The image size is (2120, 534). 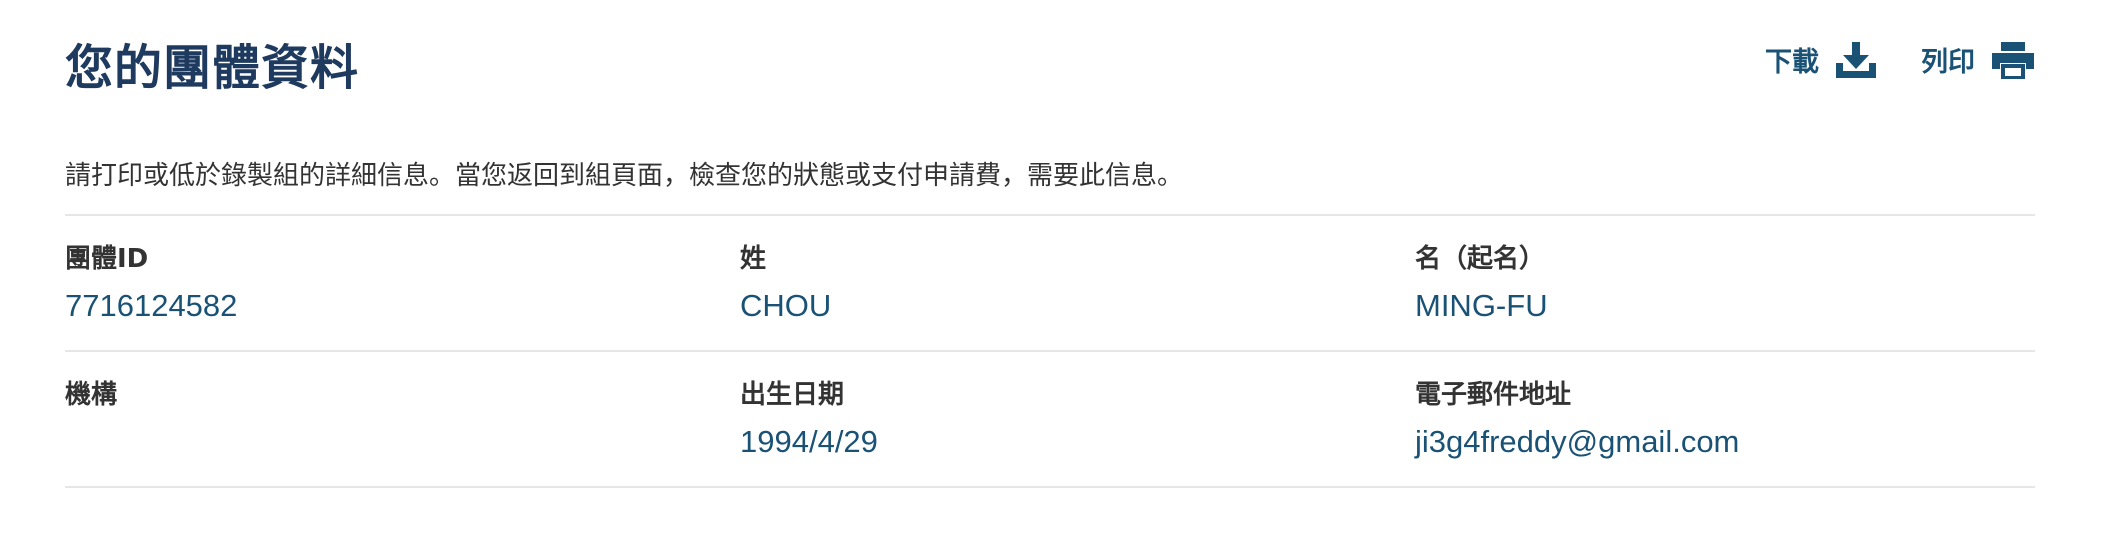 What do you see at coordinates (1480, 259) in the screenshot?
I see `first-name-label: 名（起名）` at bounding box center [1480, 259].